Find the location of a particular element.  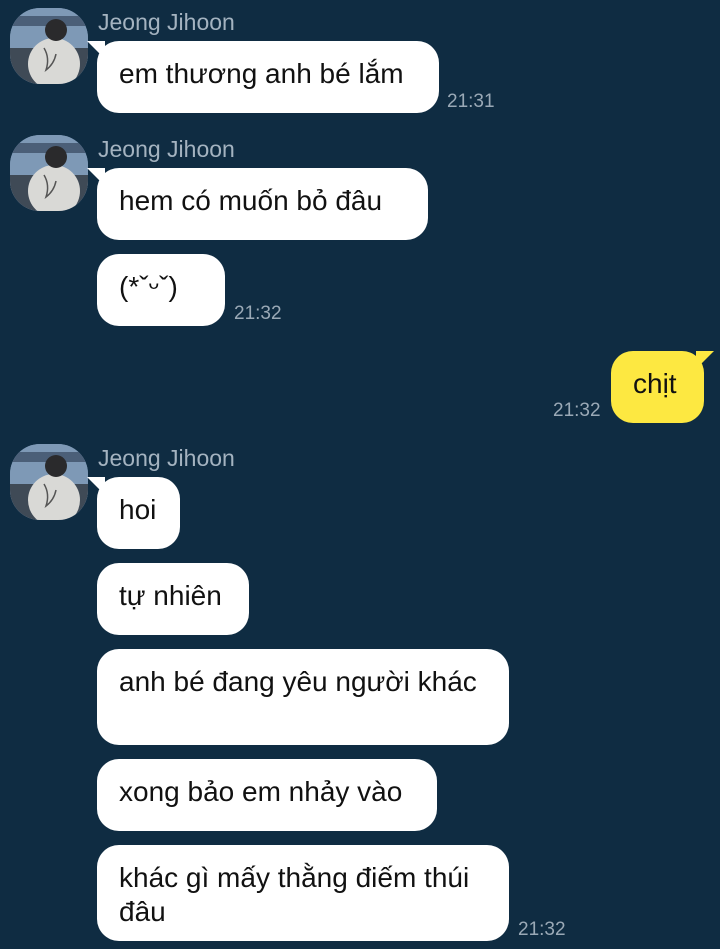

message-time: 21:31 is located at coordinates (471, 101).